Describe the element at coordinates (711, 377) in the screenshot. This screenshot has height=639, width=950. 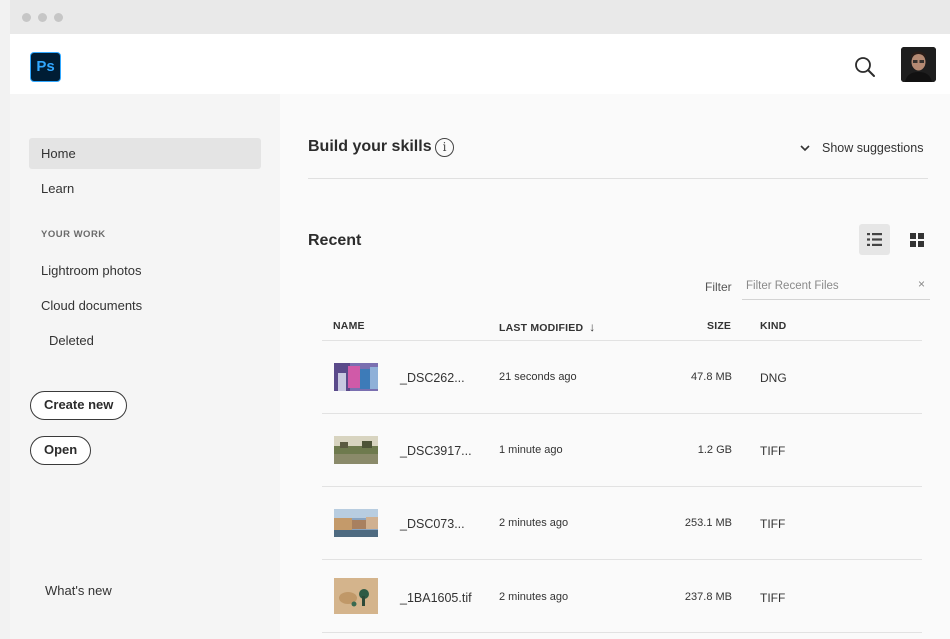
I see `file-size: 47.8 MB` at that location.